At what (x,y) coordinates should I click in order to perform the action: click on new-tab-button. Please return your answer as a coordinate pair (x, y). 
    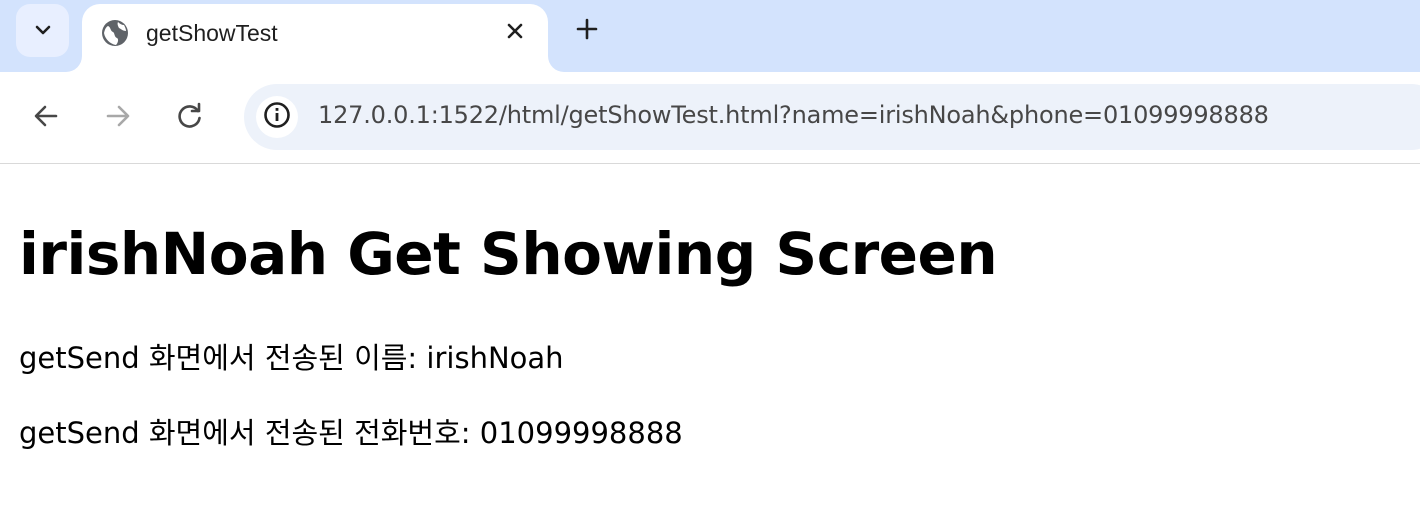
    Looking at the image, I should click on (587, 31).